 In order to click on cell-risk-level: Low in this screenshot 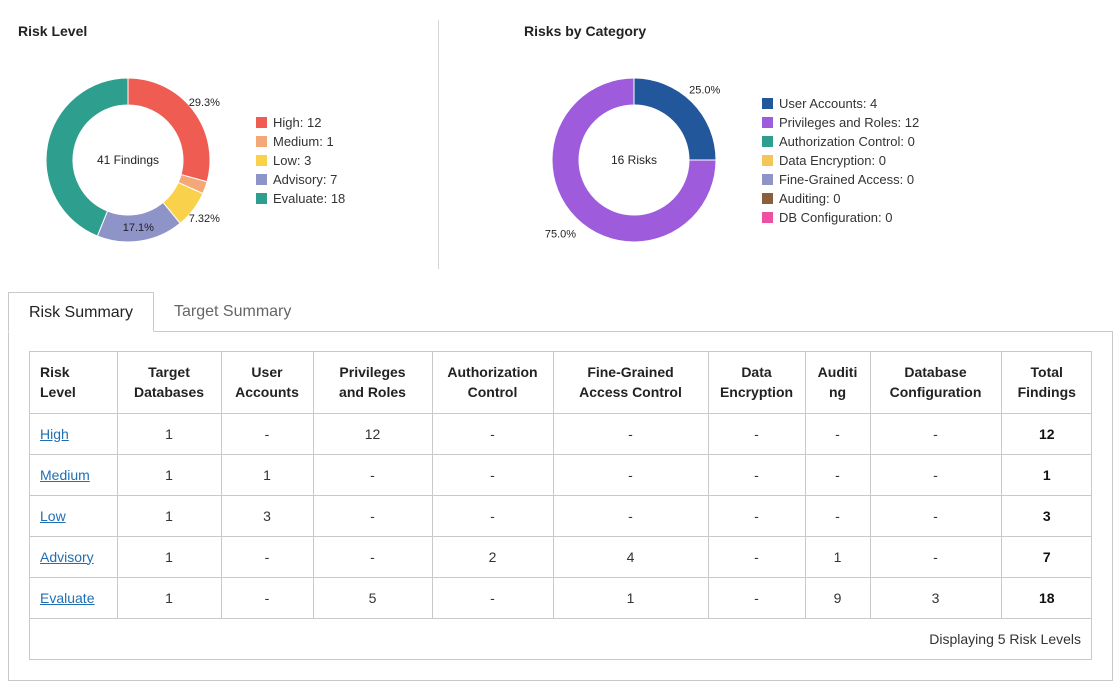, I will do `click(74, 516)`.